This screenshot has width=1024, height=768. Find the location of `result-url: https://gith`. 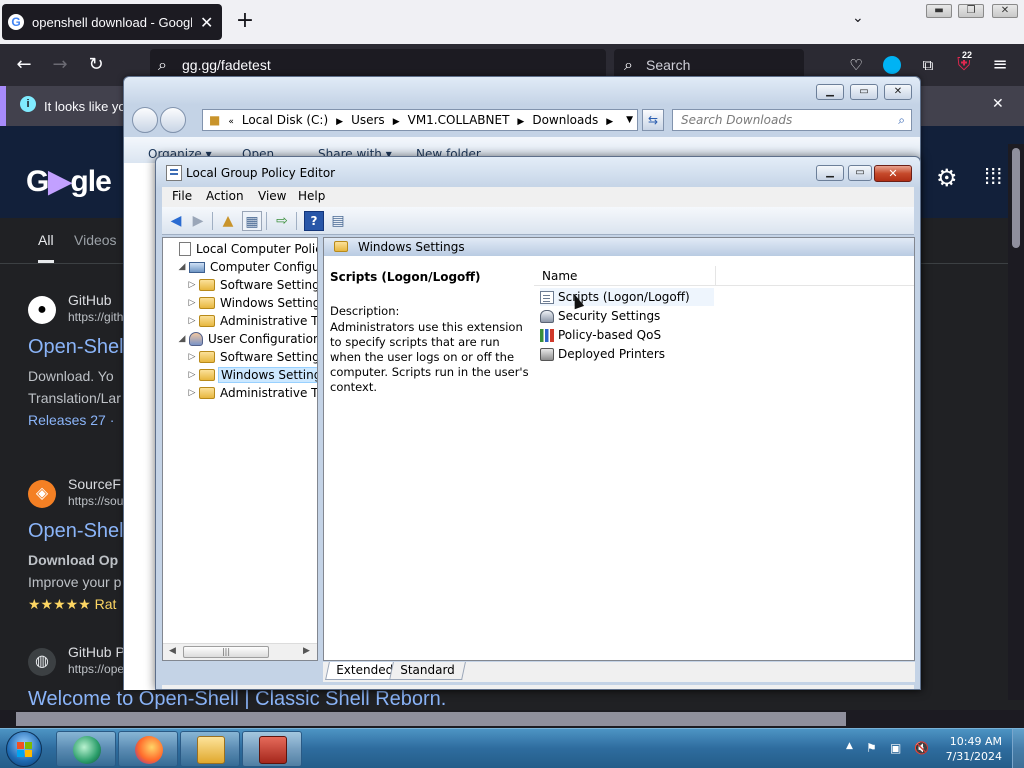

result-url: https://gith is located at coordinates (95, 317).